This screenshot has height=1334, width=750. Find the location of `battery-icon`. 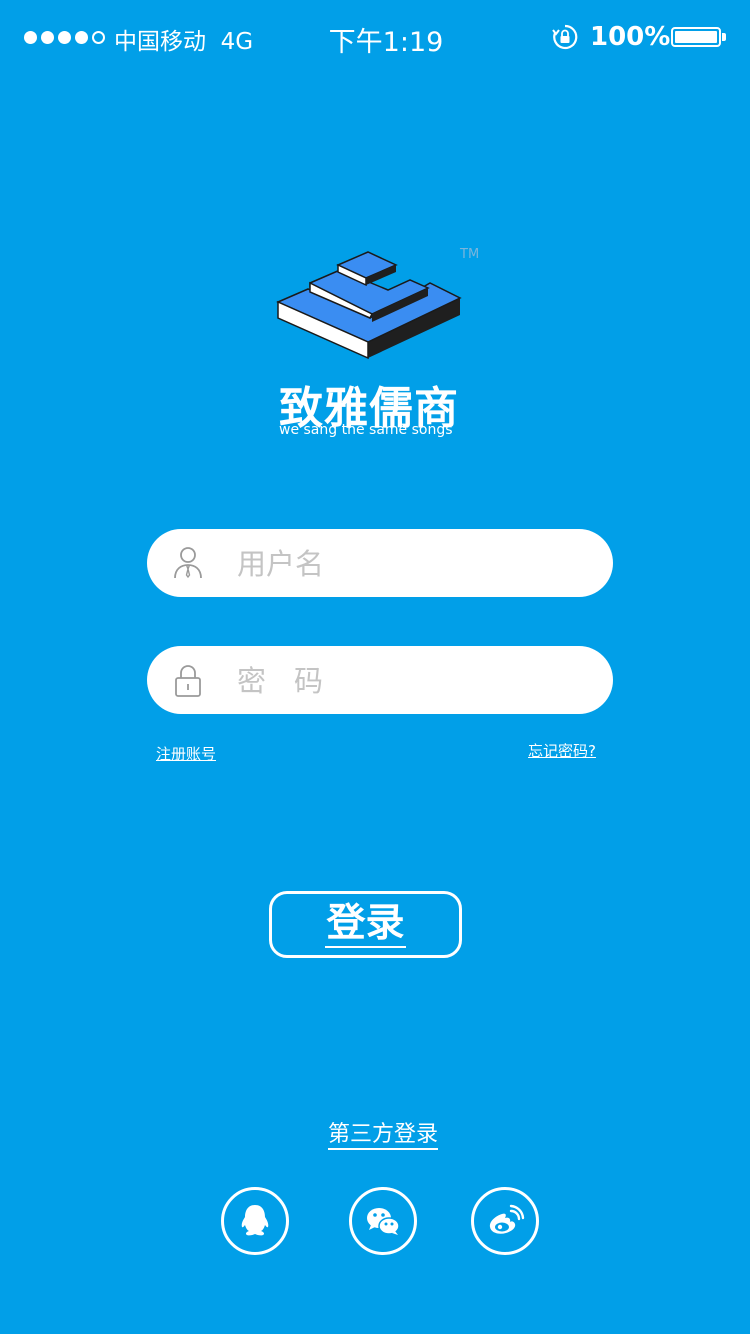

battery-icon is located at coordinates (696, 37).